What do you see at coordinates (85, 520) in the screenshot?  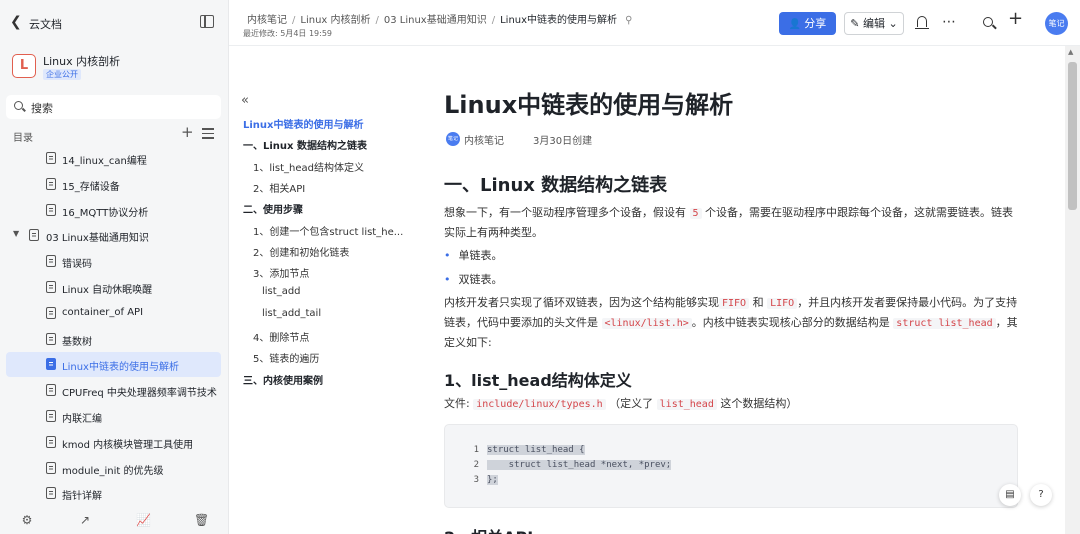 I see `share-icon: ↗` at bounding box center [85, 520].